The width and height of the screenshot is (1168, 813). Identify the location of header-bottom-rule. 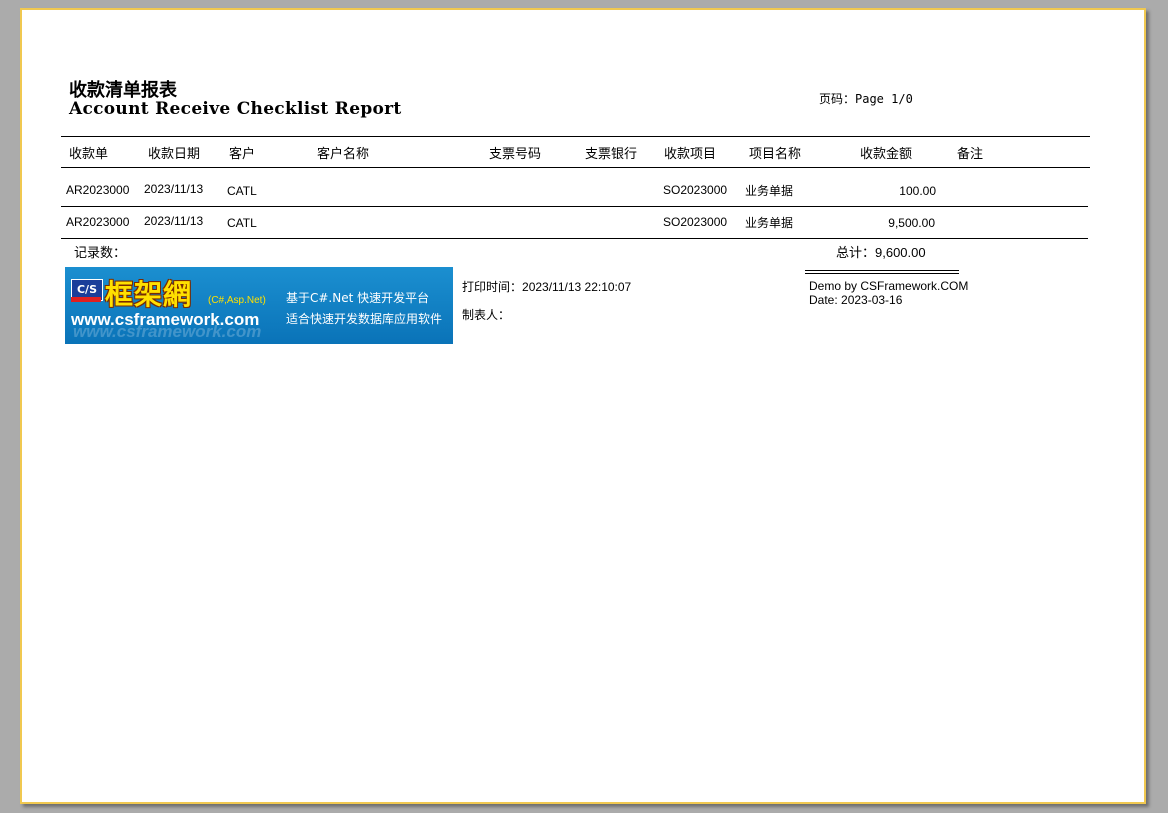
(575, 167).